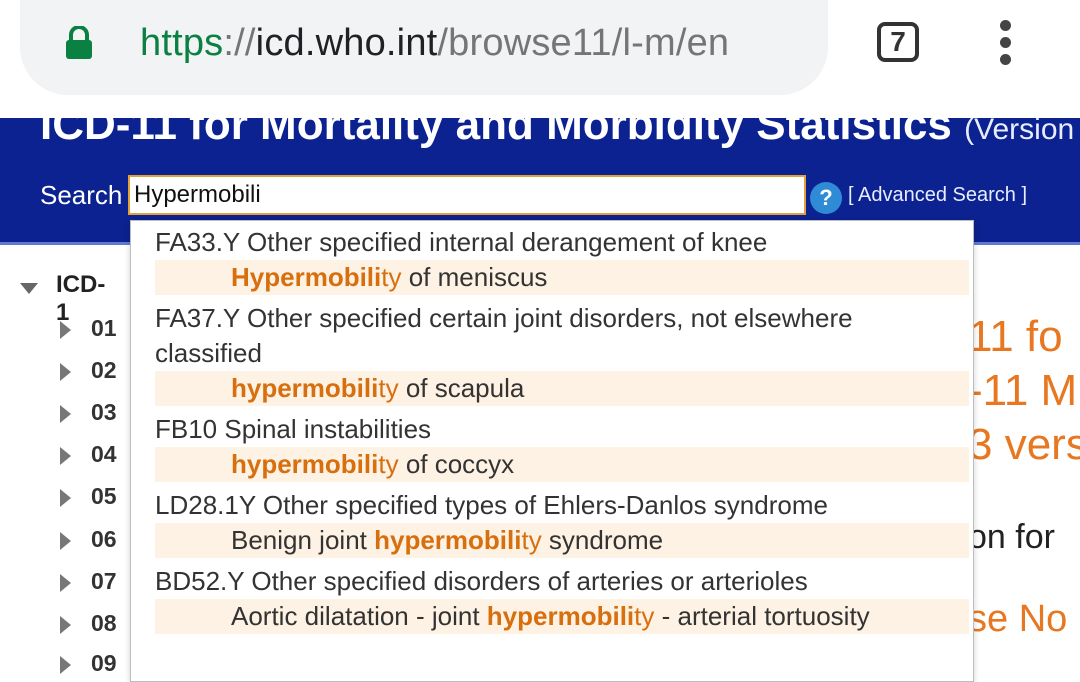 The image size is (1080, 682). I want to click on main-link-fragment: se No, so click(1018, 619).